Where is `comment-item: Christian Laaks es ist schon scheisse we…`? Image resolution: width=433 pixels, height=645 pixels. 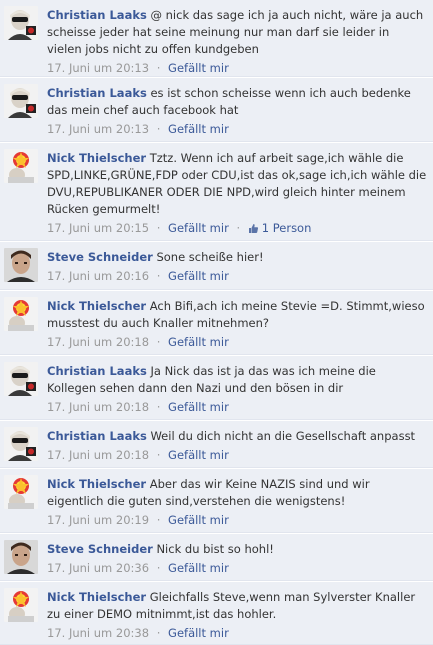 comment-item: Christian Laaks es ist schon scheisse we… is located at coordinates (216, 110).